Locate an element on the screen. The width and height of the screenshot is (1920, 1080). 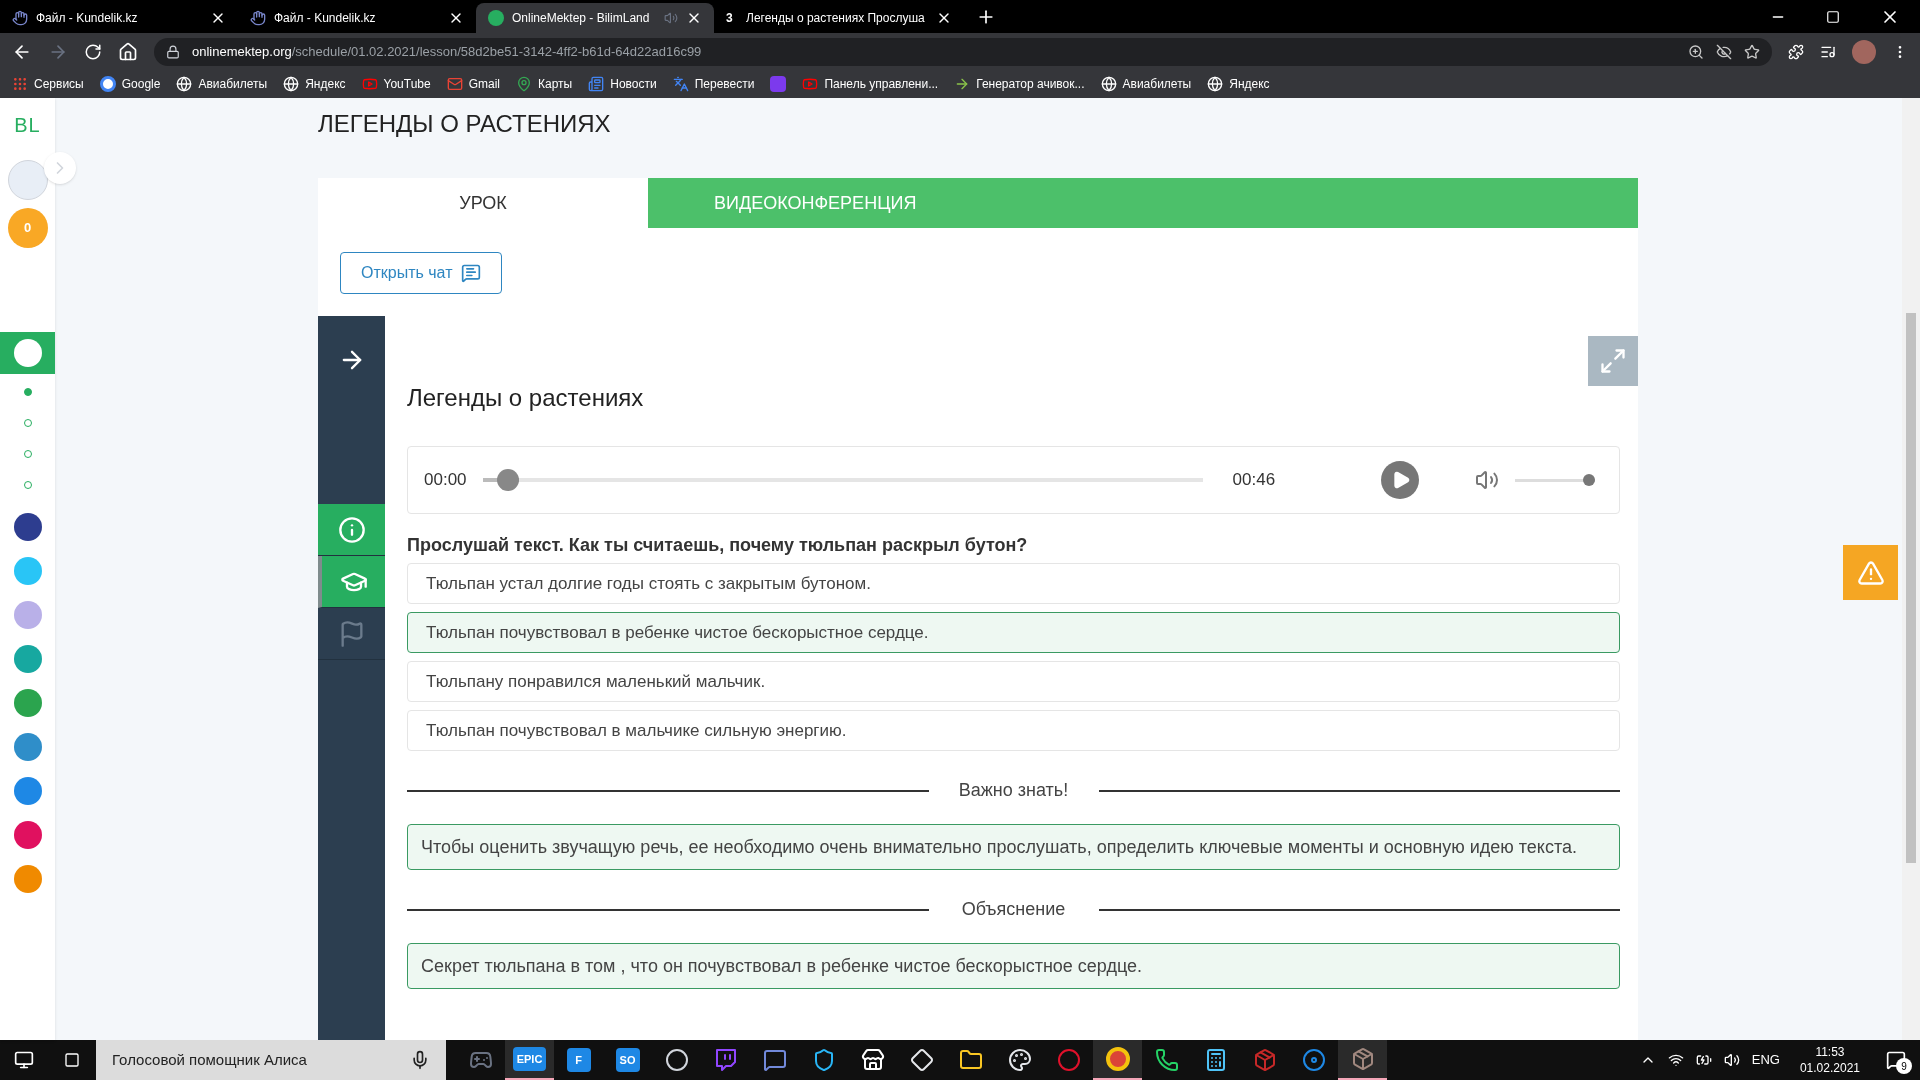
battery-icon is located at coordinates (1703, 1060).